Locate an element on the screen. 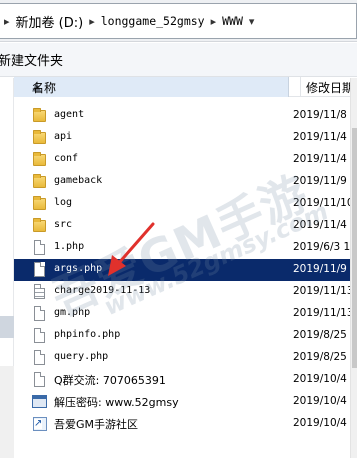 The height and width of the screenshot is (458, 357). file-row: api 2019/11/4 1 is located at coordinates (185, 138).